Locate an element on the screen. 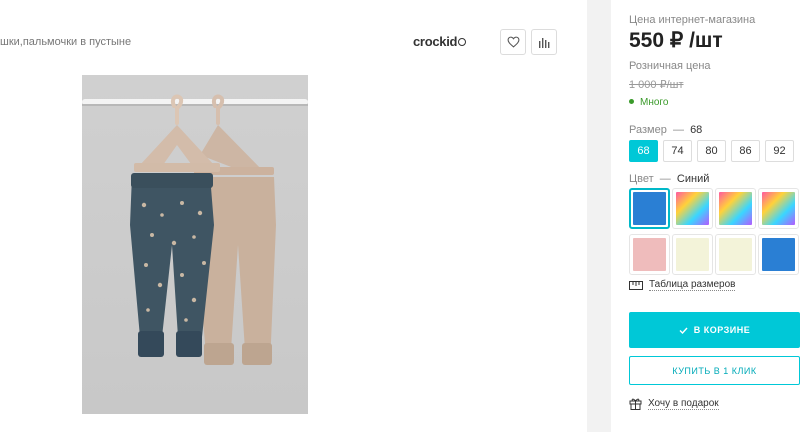 The width and height of the screenshot is (800, 432). online-price-label: Цена интернет-магазина is located at coordinates (692, 20).